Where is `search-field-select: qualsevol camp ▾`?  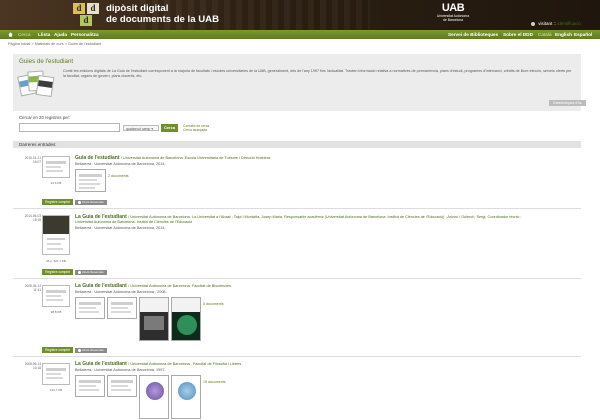
search-field-select: qualsevol camp ▾ is located at coordinates (141, 128).